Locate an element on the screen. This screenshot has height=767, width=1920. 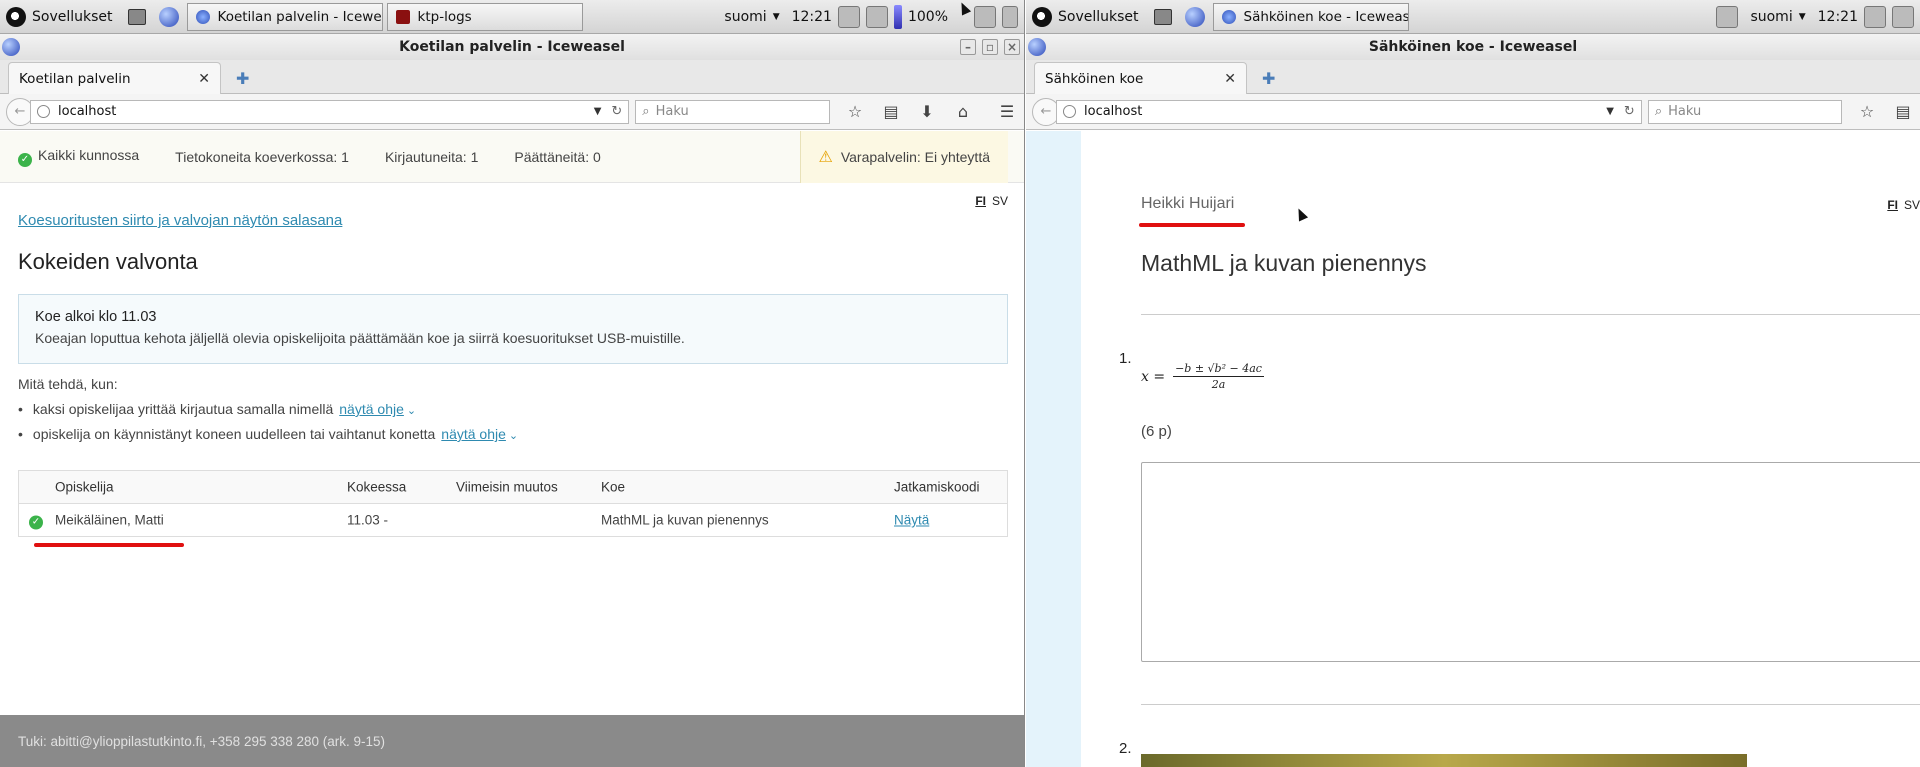
tab-strip: Koetilan palvelin ✕ ✚ is located at coordinates (512, 77).